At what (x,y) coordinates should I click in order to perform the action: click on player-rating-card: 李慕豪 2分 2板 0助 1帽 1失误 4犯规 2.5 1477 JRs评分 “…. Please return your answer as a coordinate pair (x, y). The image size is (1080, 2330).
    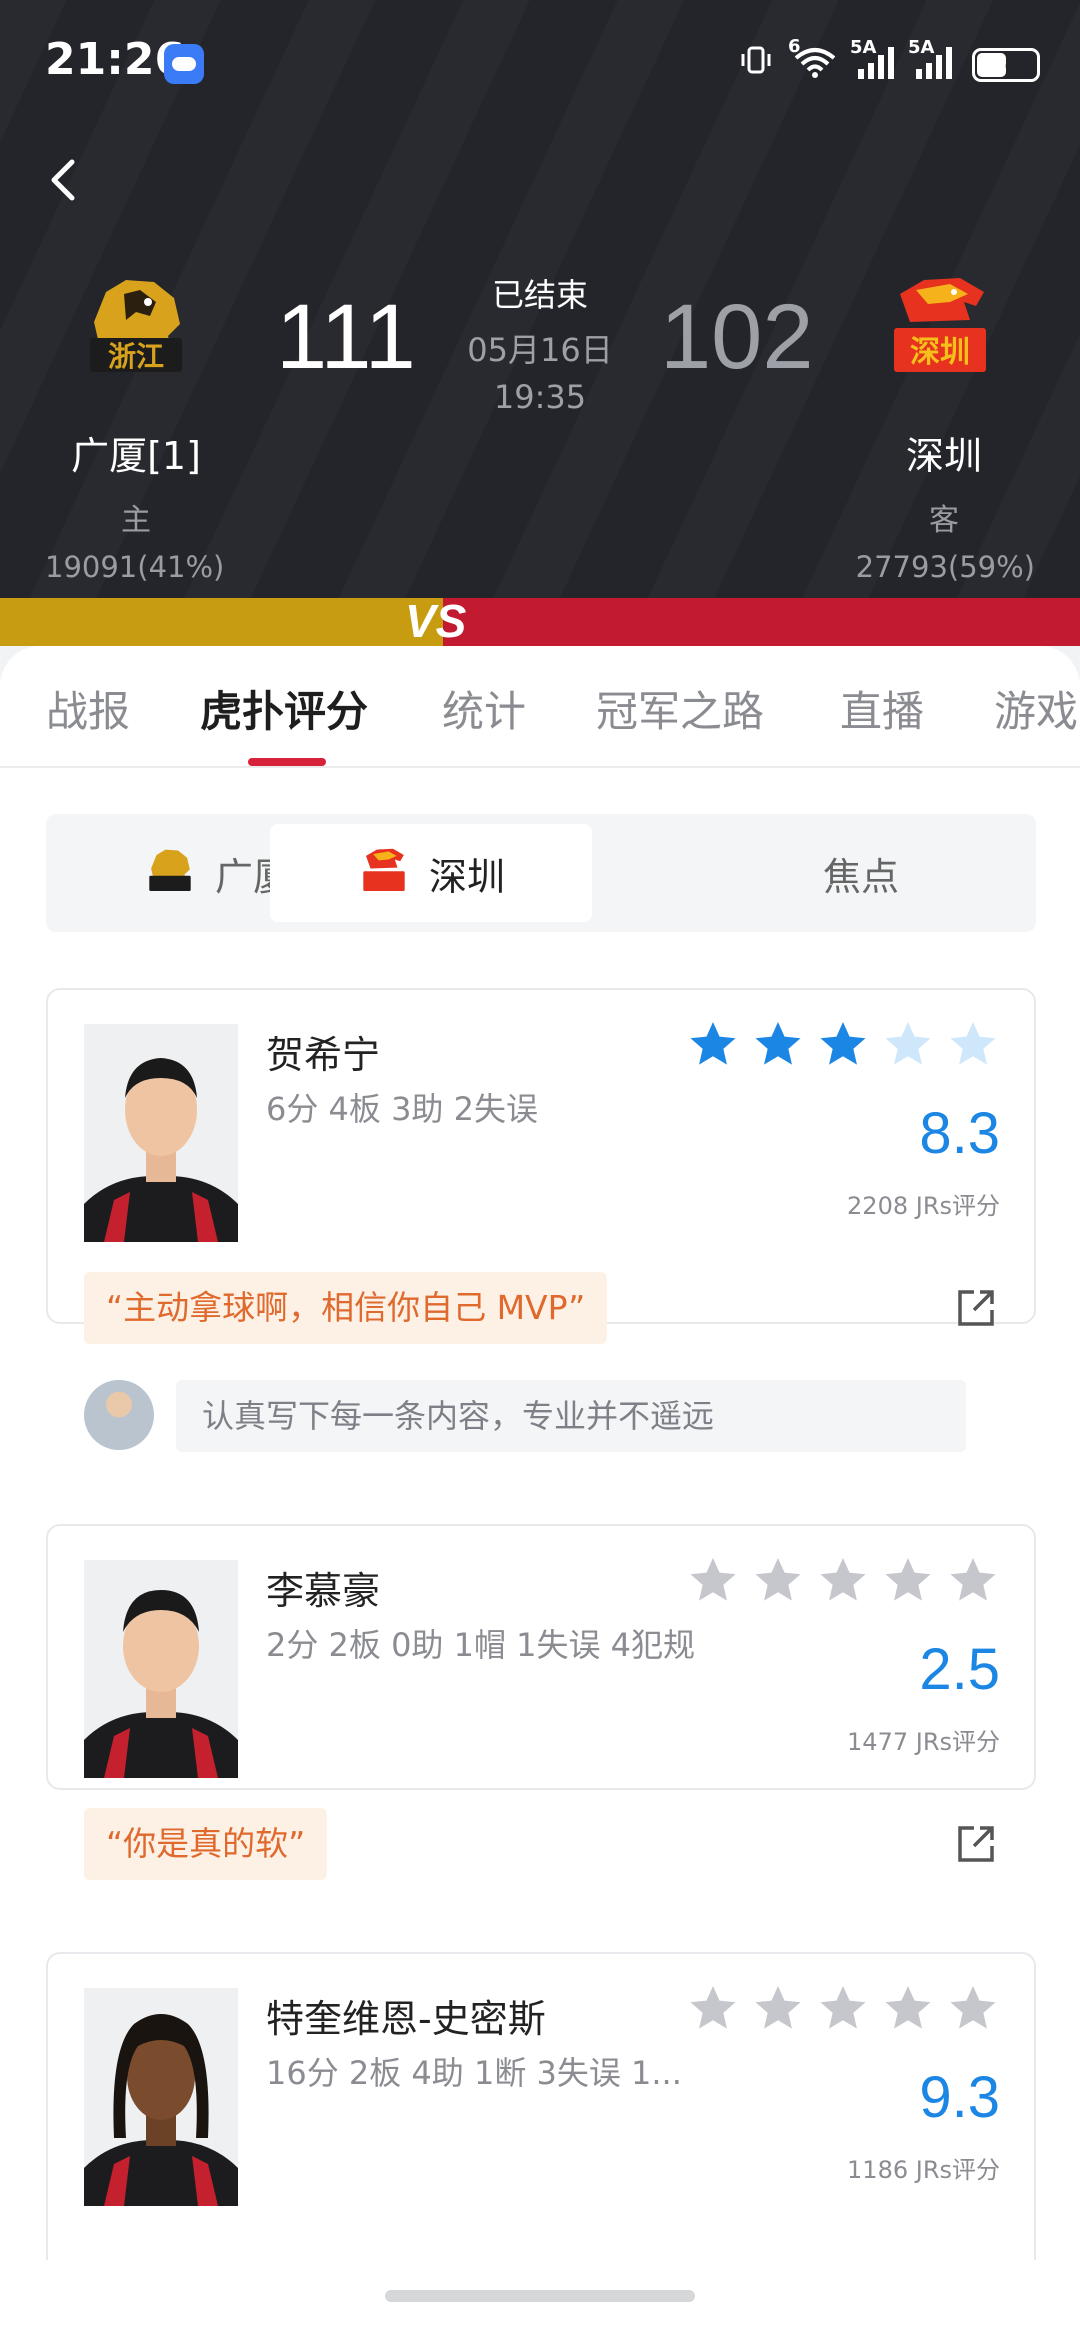
    Looking at the image, I should click on (541, 1702).